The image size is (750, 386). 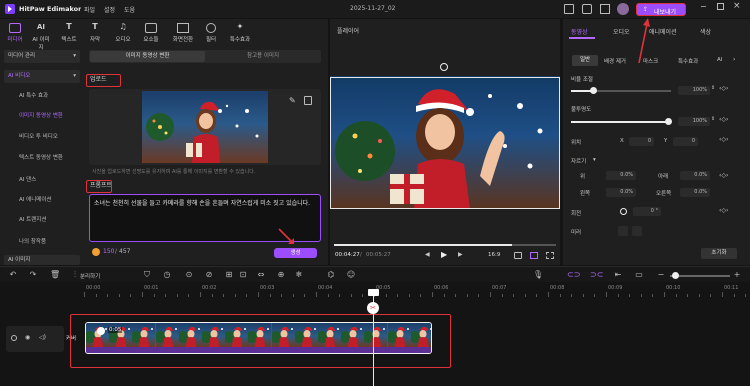 What do you see at coordinates (14, 338) in the screenshot?
I see `lock-icon` at bounding box center [14, 338].